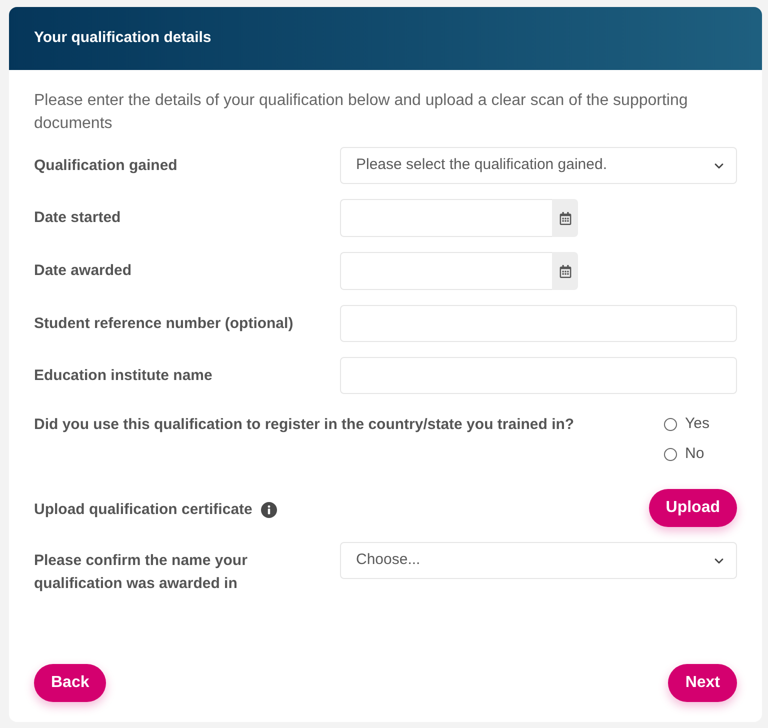  Describe the element at coordinates (697, 424) in the screenshot. I see `radio-label: Yes` at that location.